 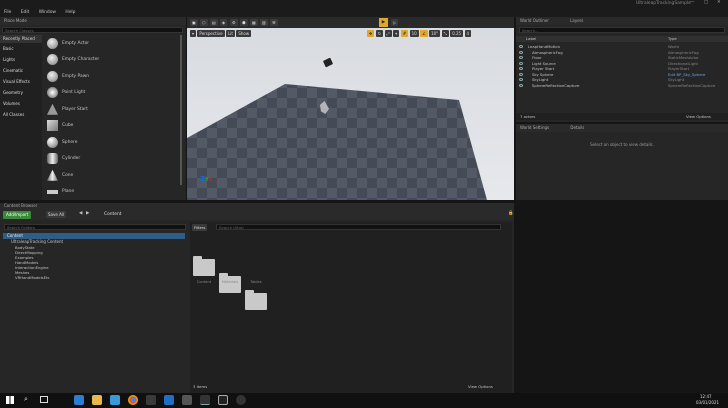 What do you see at coordinates (187, 400) in the screenshot?
I see `settings-app-icon` at bounding box center [187, 400].